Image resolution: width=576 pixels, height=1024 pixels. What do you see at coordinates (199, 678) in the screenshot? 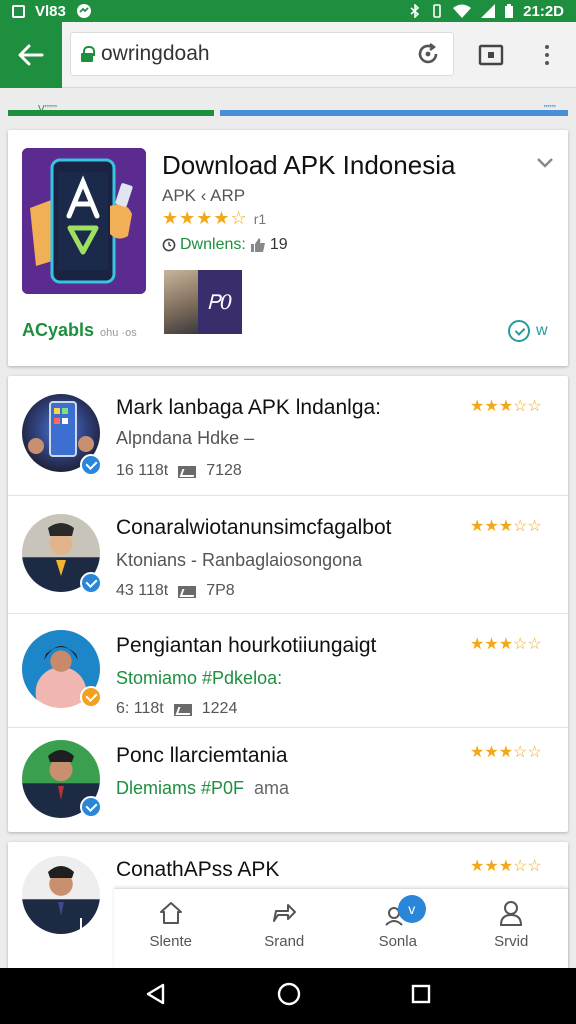
I see `item-subtitle: Stomiamo #Pdkeloa:` at bounding box center [199, 678].